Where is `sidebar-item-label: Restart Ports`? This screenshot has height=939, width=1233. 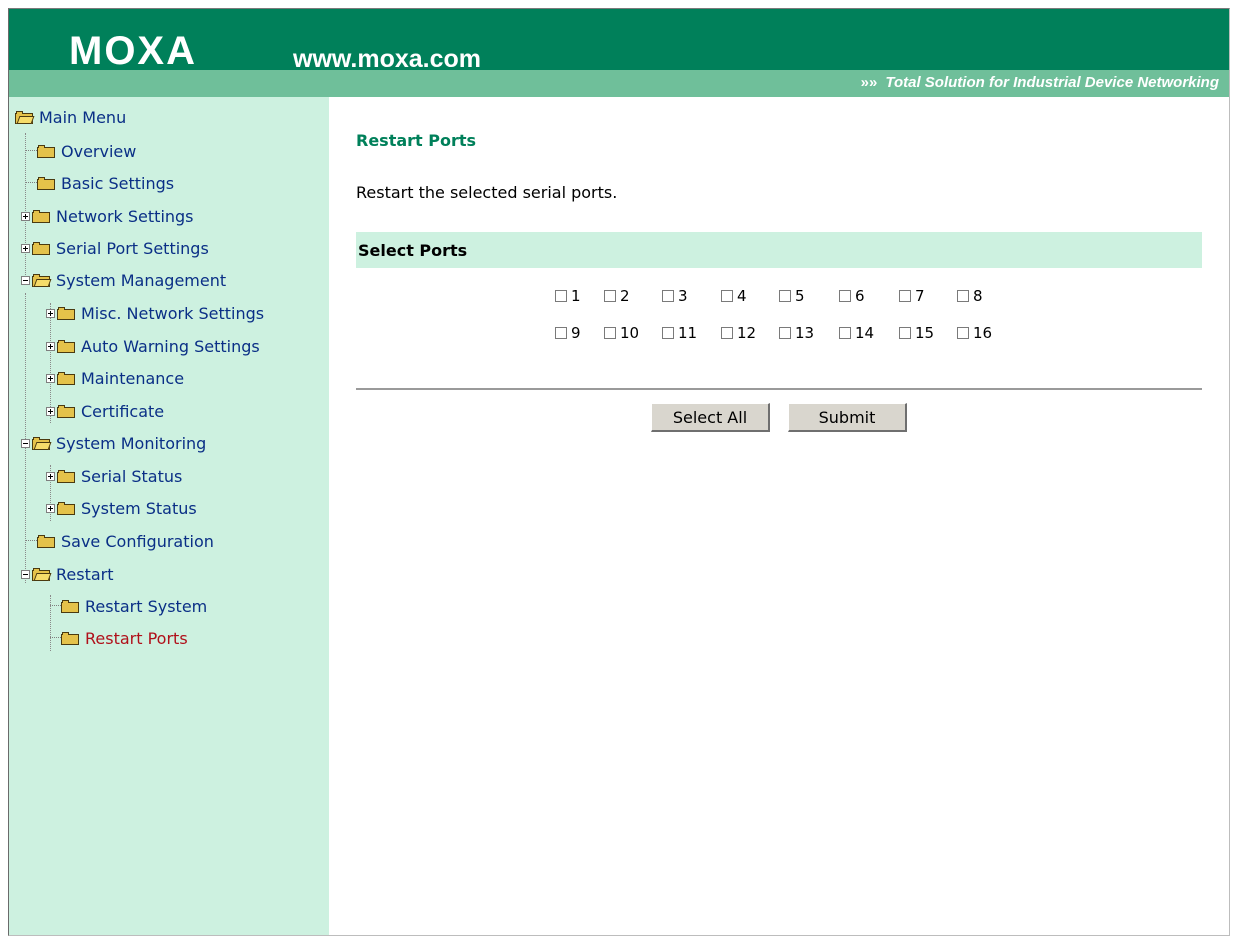 sidebar-item-label: Restart Ports is located at coordinates (136, 638).